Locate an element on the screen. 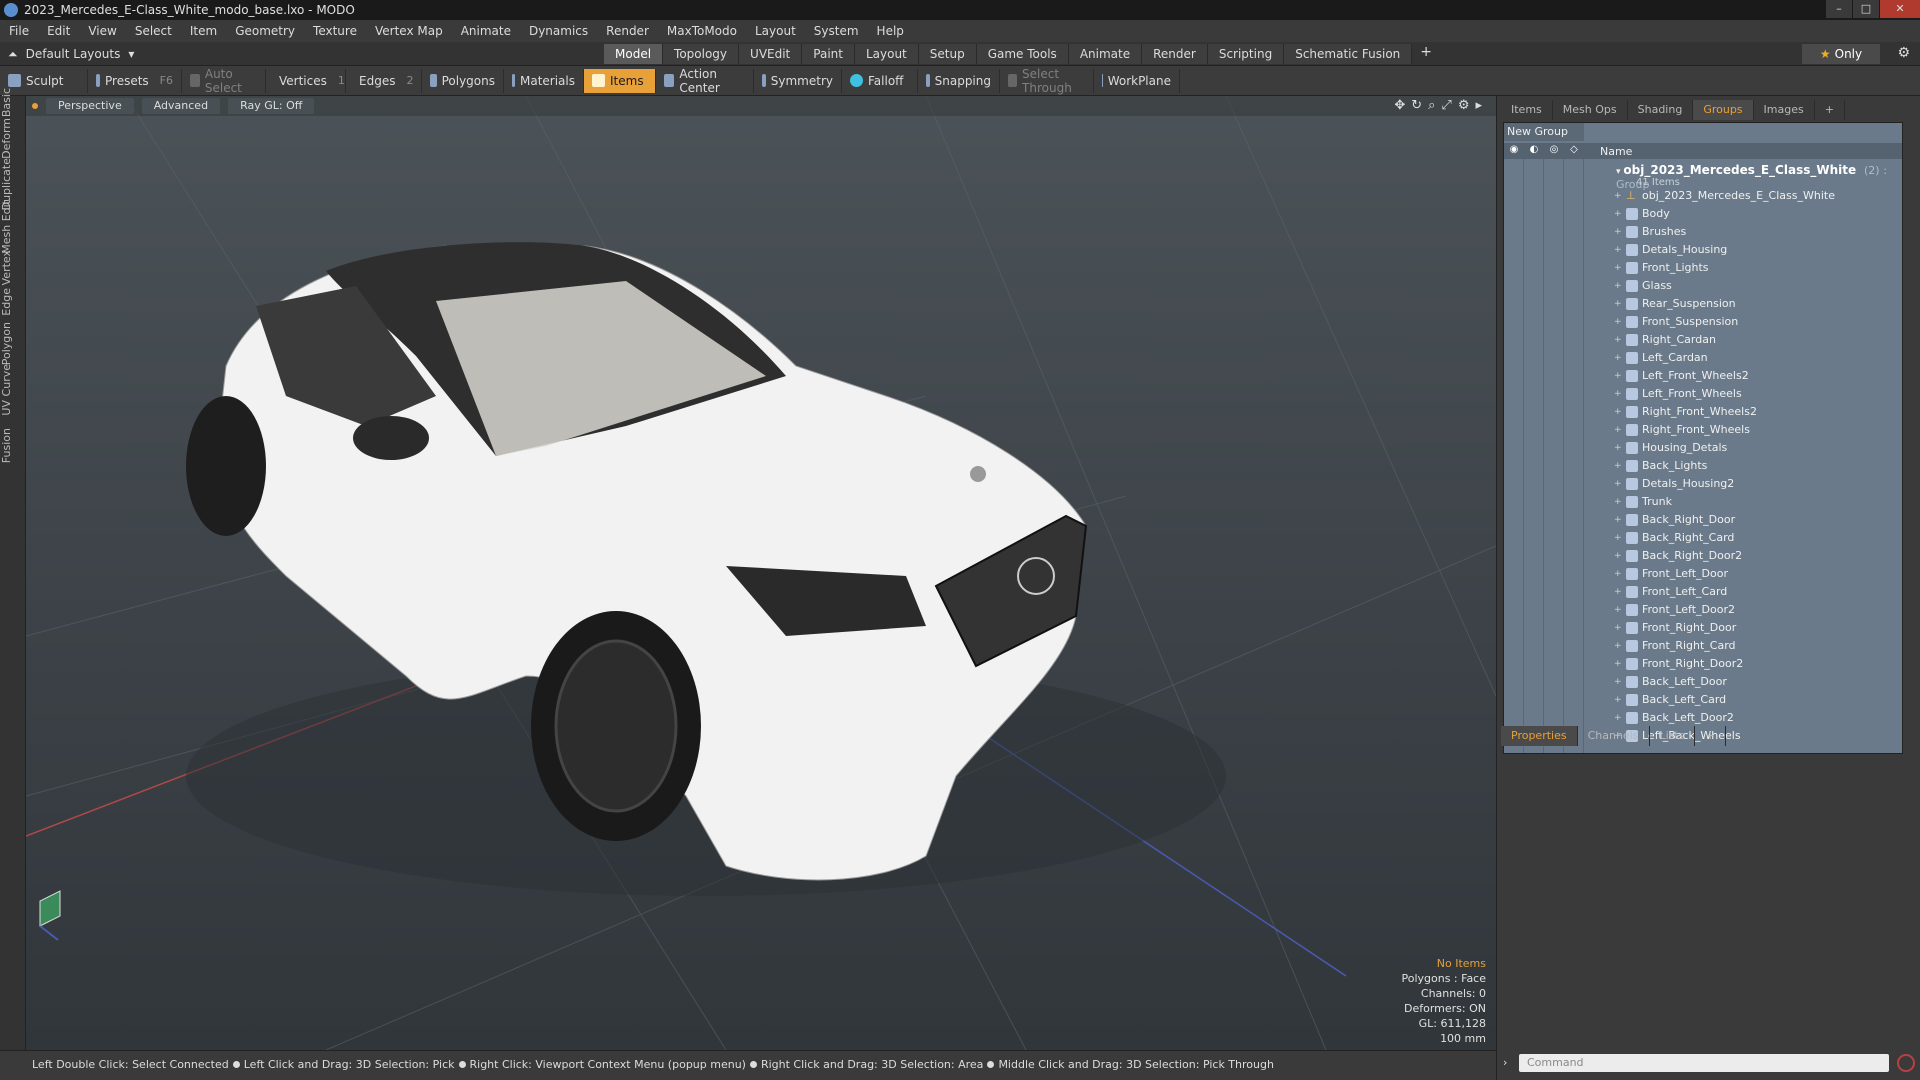 The width and height of the screenshot is (1920, 1080). group-item-row: + ⊥ obj_2023_Mercedes_E_Class_White is located at coordinates (1759, 196).